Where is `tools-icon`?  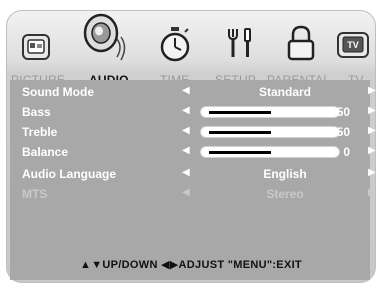
tools-icon is located at coordinates (241, 43).